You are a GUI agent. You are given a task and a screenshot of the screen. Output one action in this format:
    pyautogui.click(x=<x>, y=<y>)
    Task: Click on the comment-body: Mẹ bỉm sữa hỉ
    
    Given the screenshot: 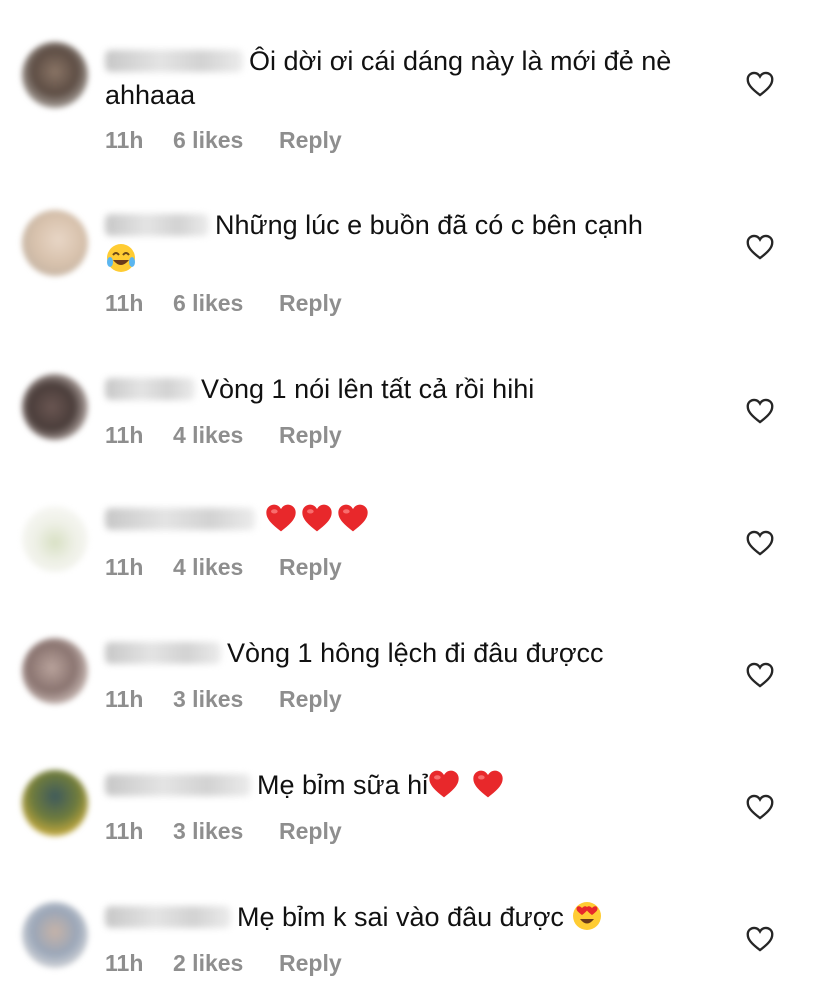 What is the action you would take?
    pyautogui.click(x=343, y=785)
    